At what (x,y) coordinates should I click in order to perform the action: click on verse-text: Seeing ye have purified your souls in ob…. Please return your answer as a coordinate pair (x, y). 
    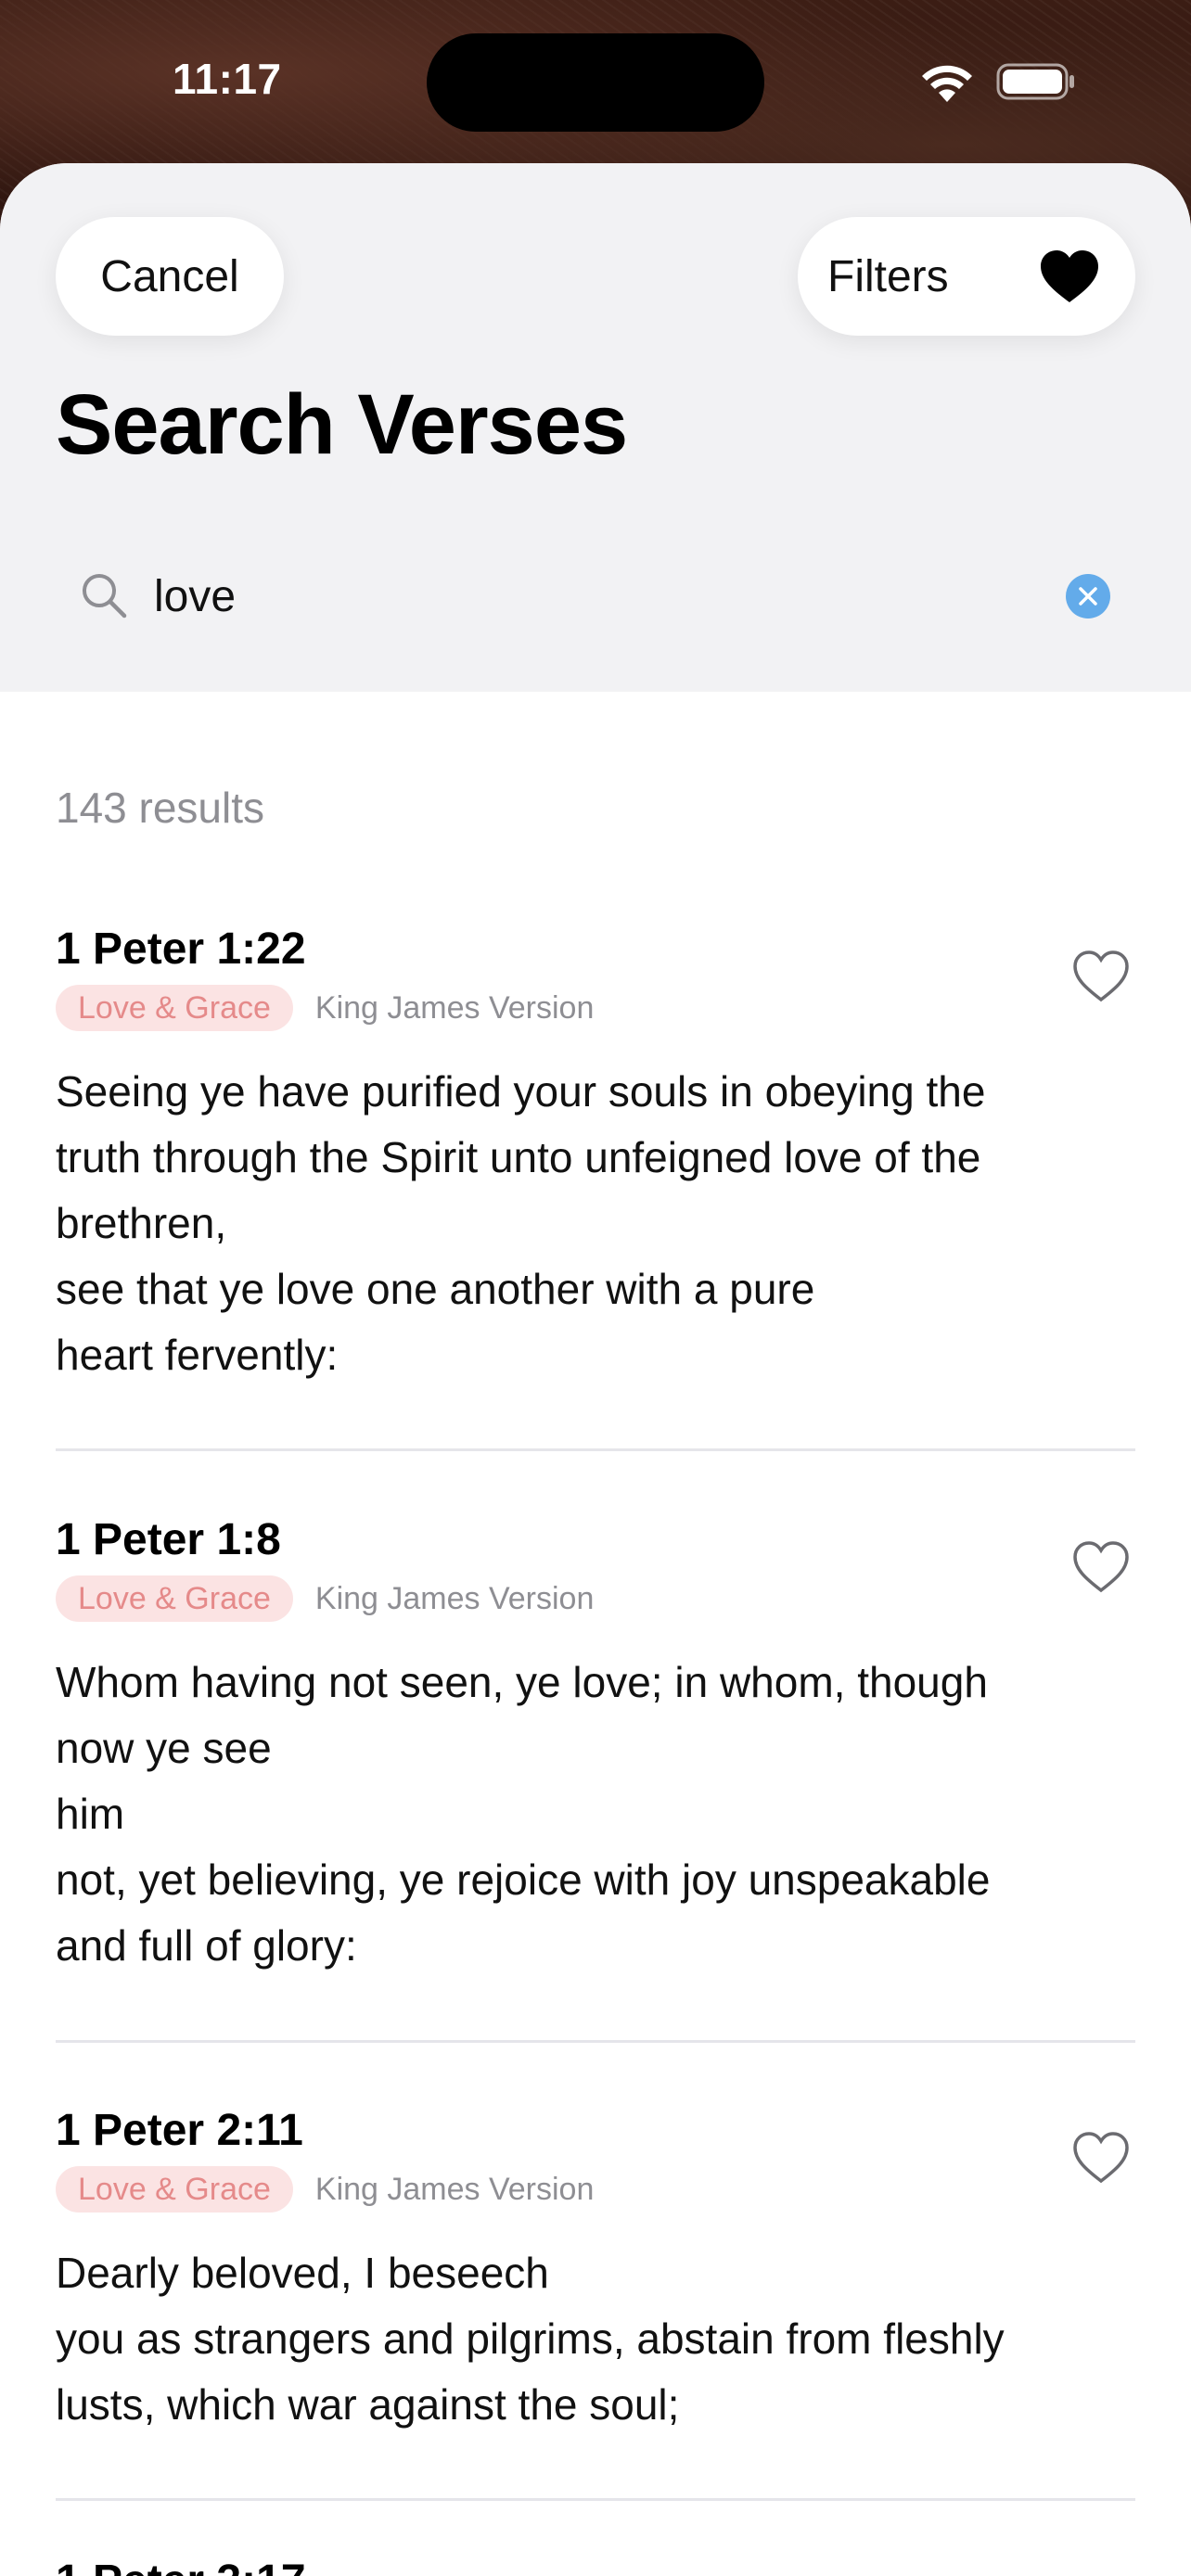
    Looking at the image, I should click on (521, 1223).